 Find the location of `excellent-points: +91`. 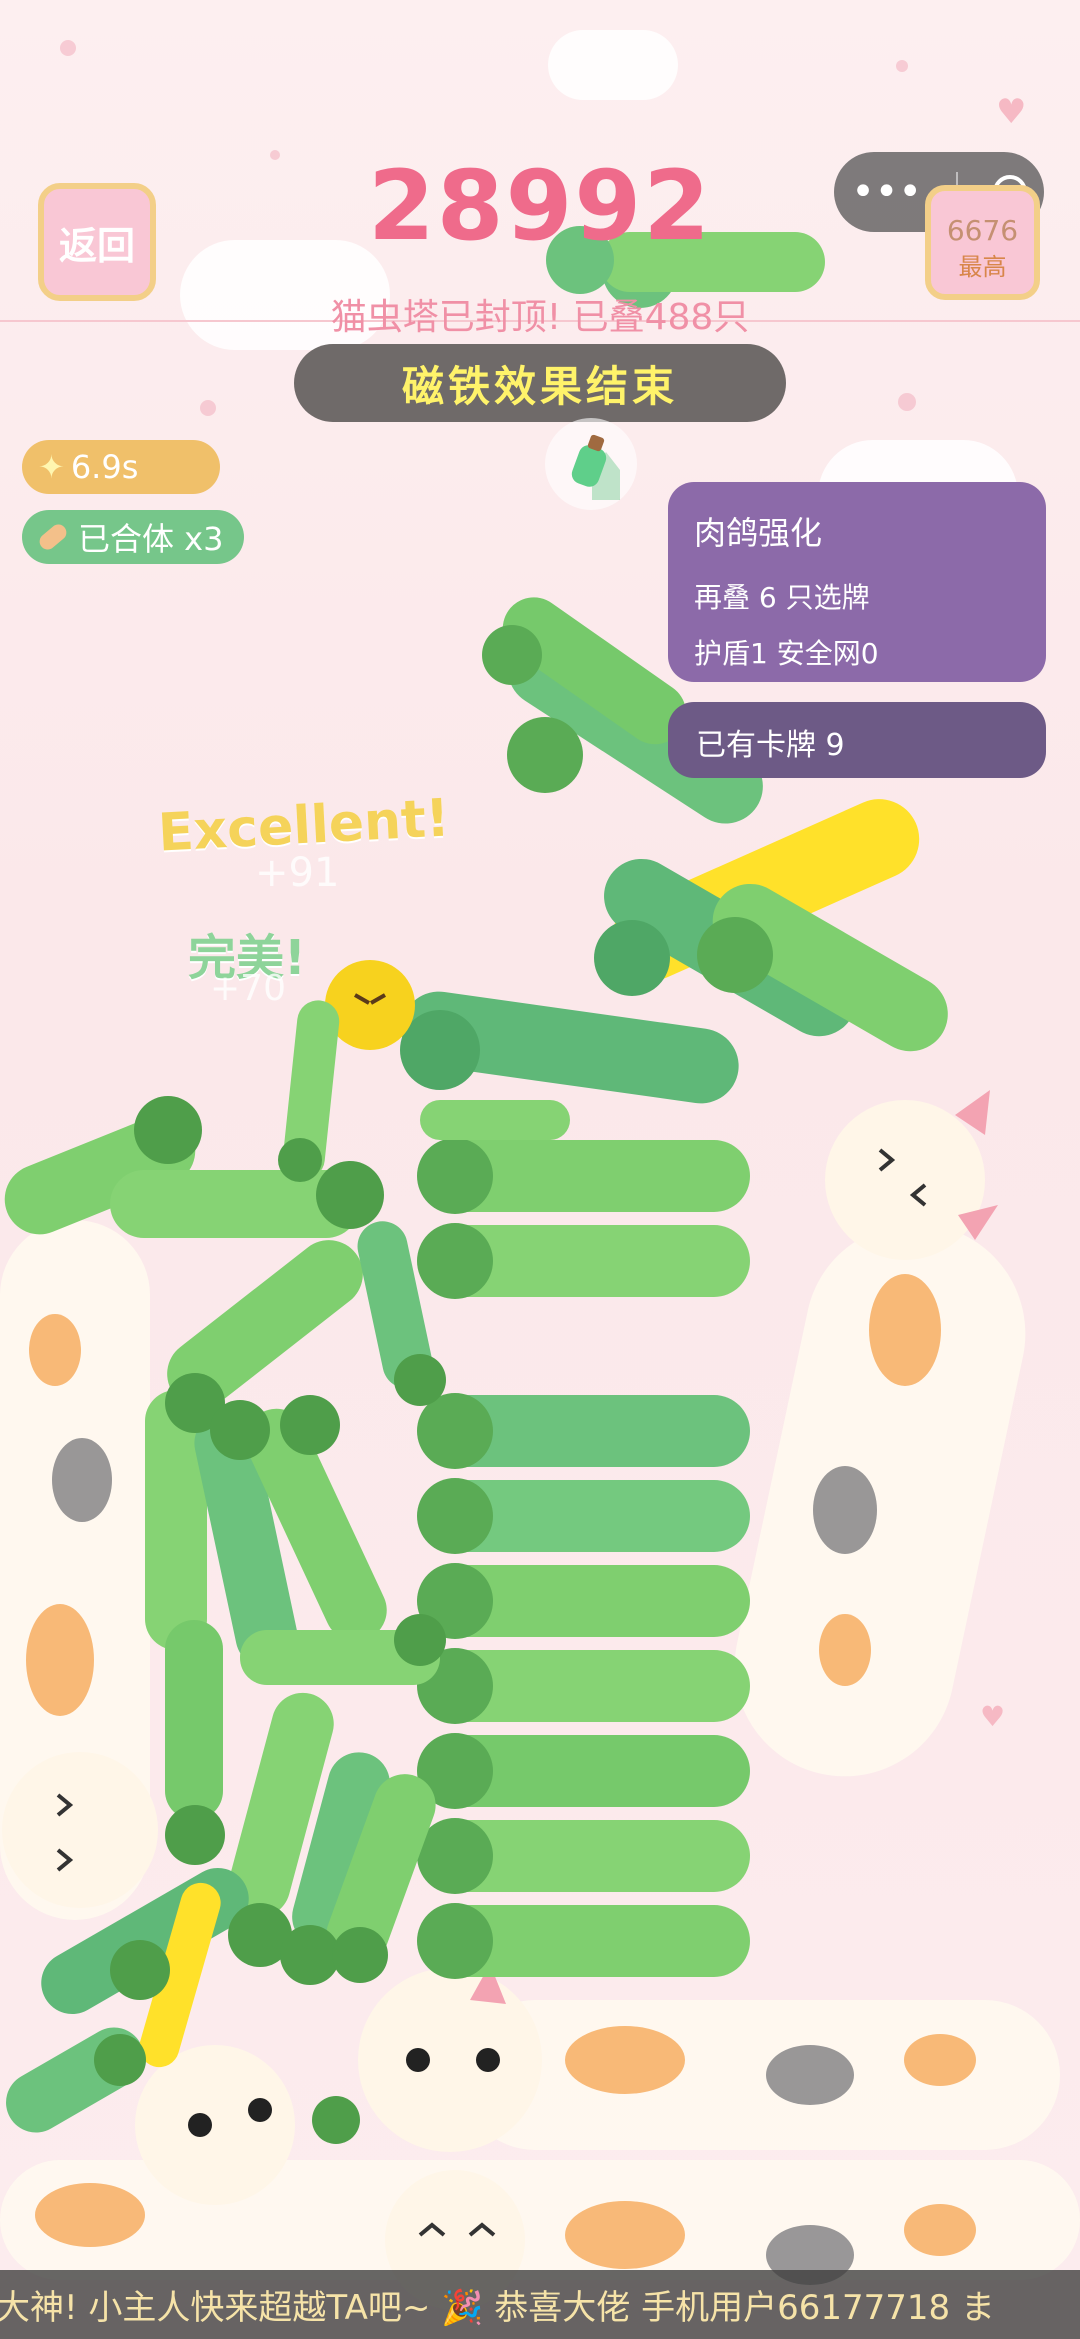

excellent-points: +91 is located at coordinates (297, 873).